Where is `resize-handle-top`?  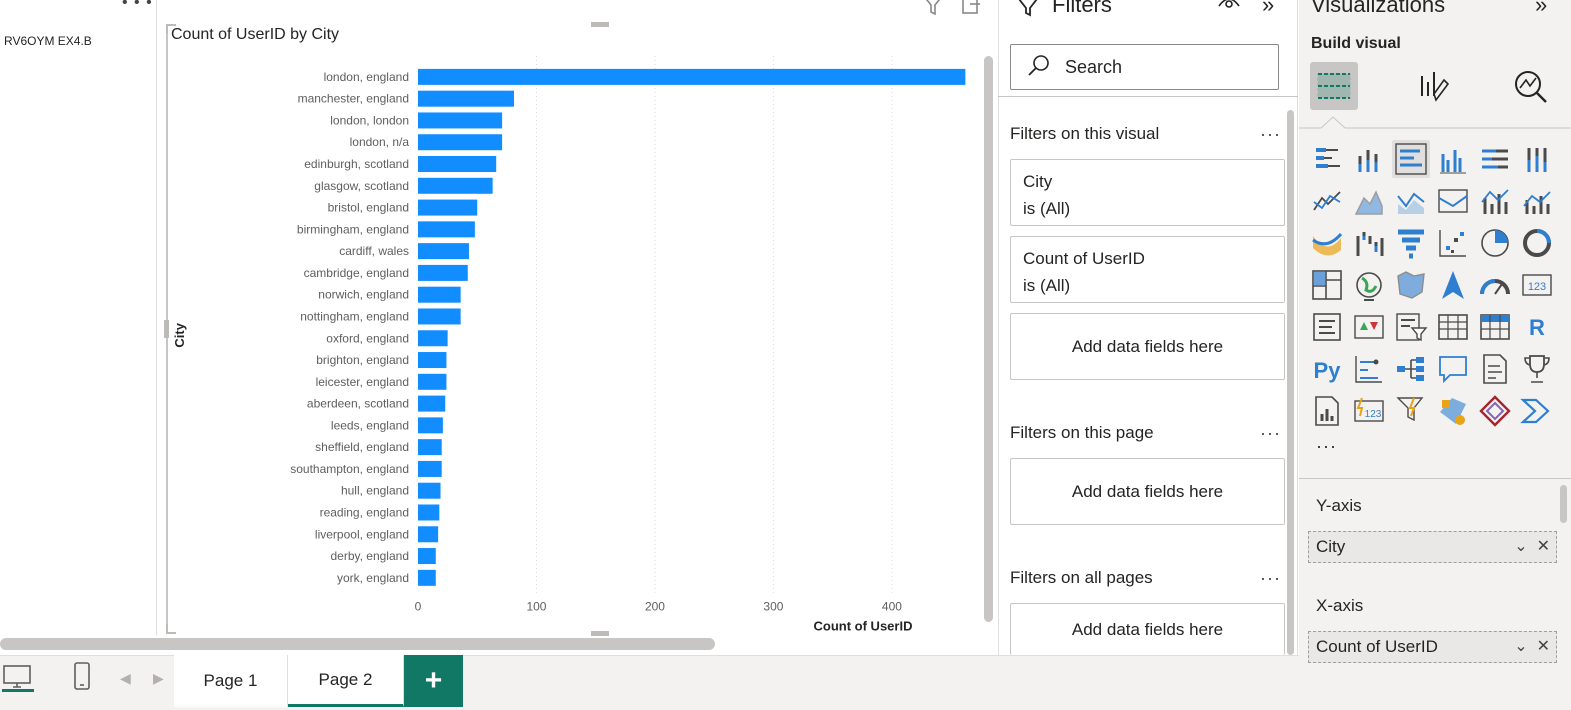
resize-handle-top is located at coordinates (600, 24).